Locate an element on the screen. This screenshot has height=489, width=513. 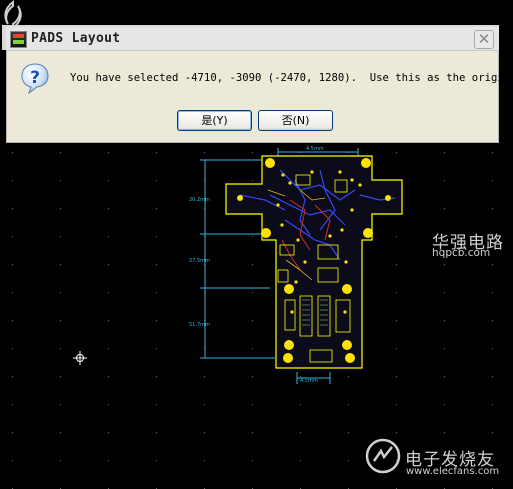
yes-button: 是(Y) is located at coordinates (214, 120).